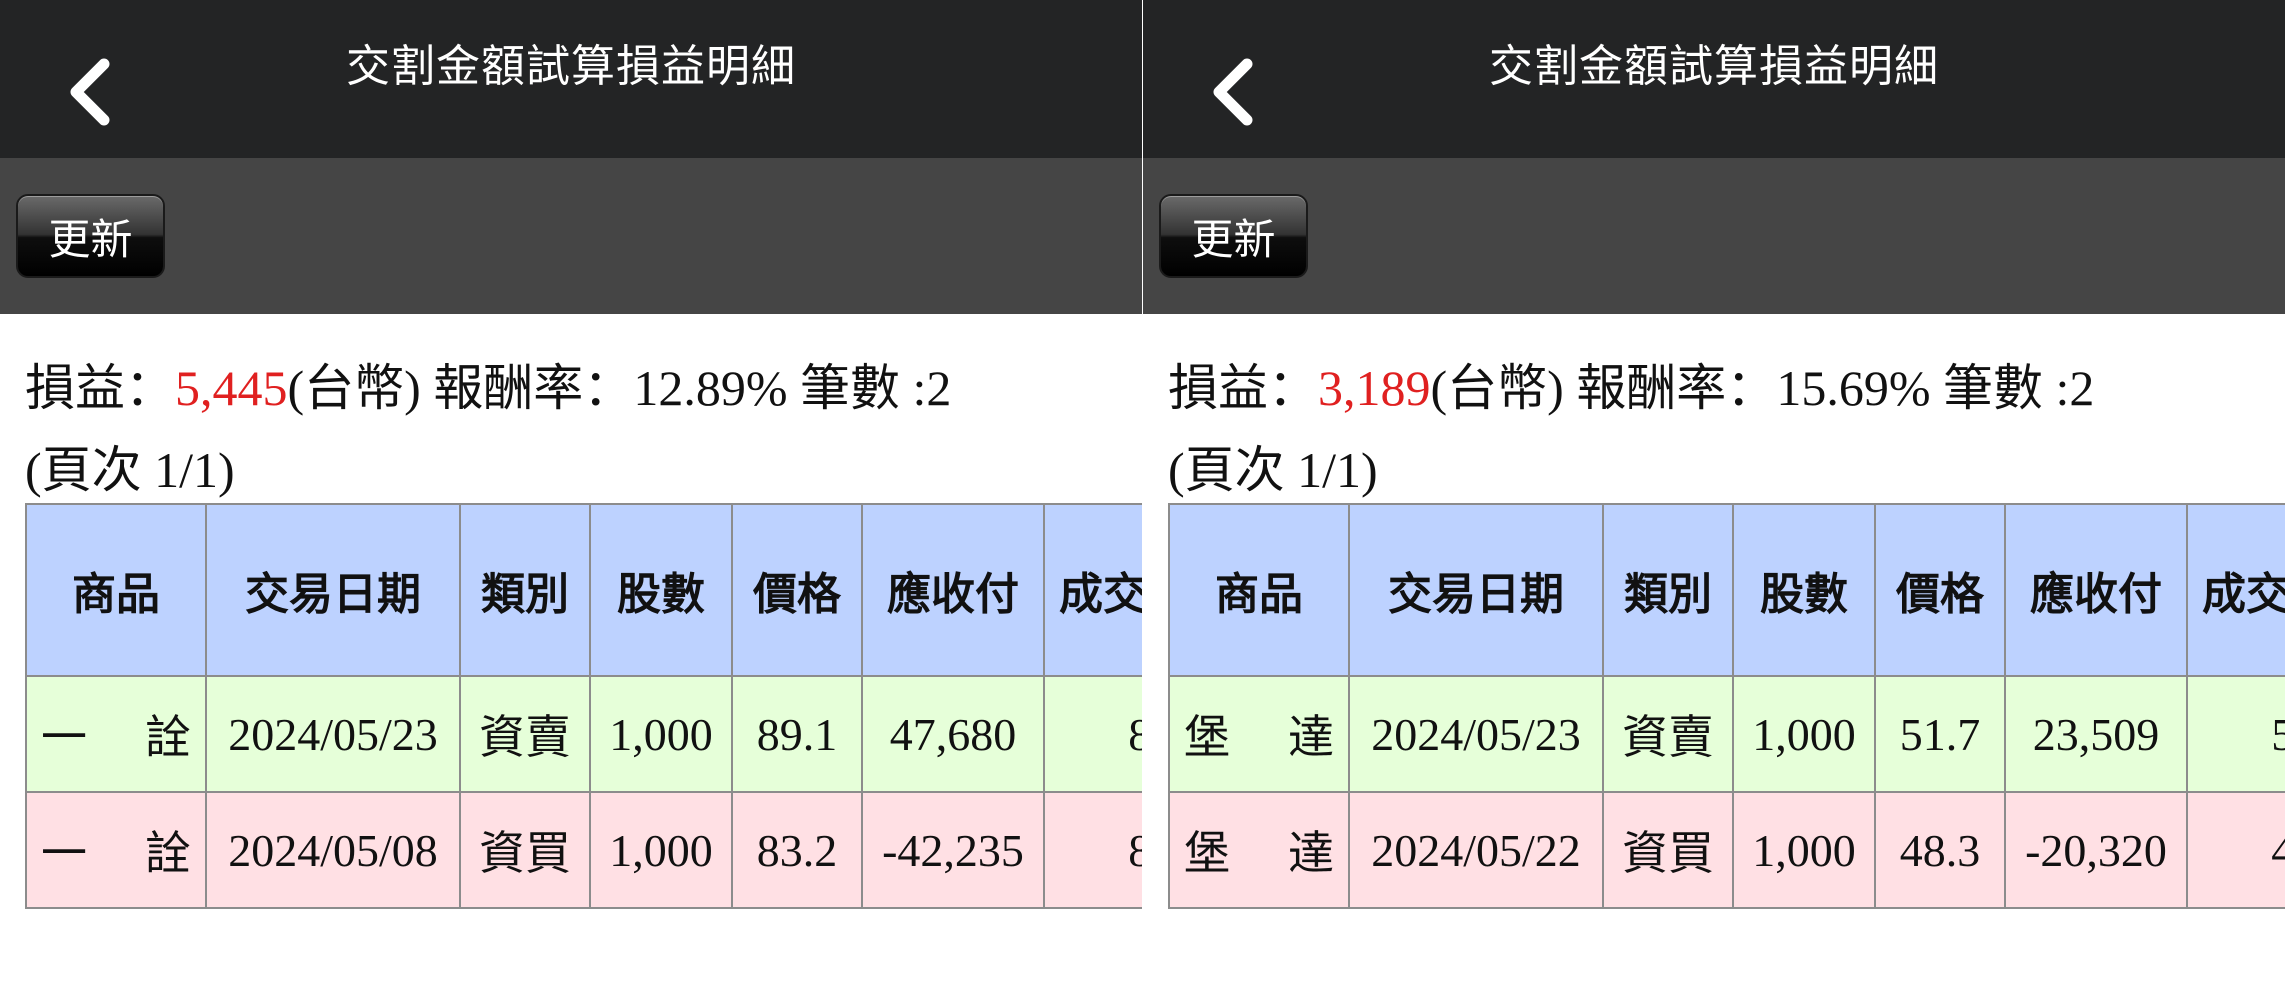  I want to click on table-row: 堡 達 2024/05/23 資賣 1,000 51.7 23,509 51., so click(1726, 734).